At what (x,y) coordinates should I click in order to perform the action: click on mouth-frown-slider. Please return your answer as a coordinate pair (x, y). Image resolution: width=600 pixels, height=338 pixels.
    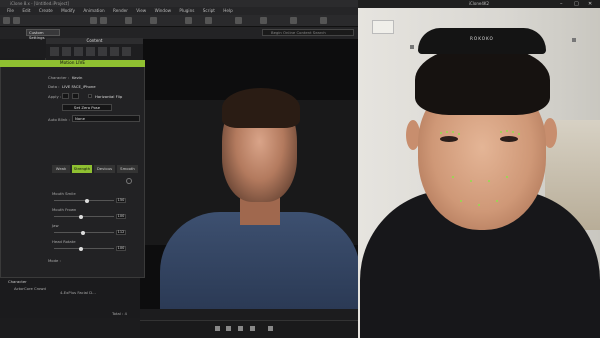
    Looking at the image, I should click on (84, 216).